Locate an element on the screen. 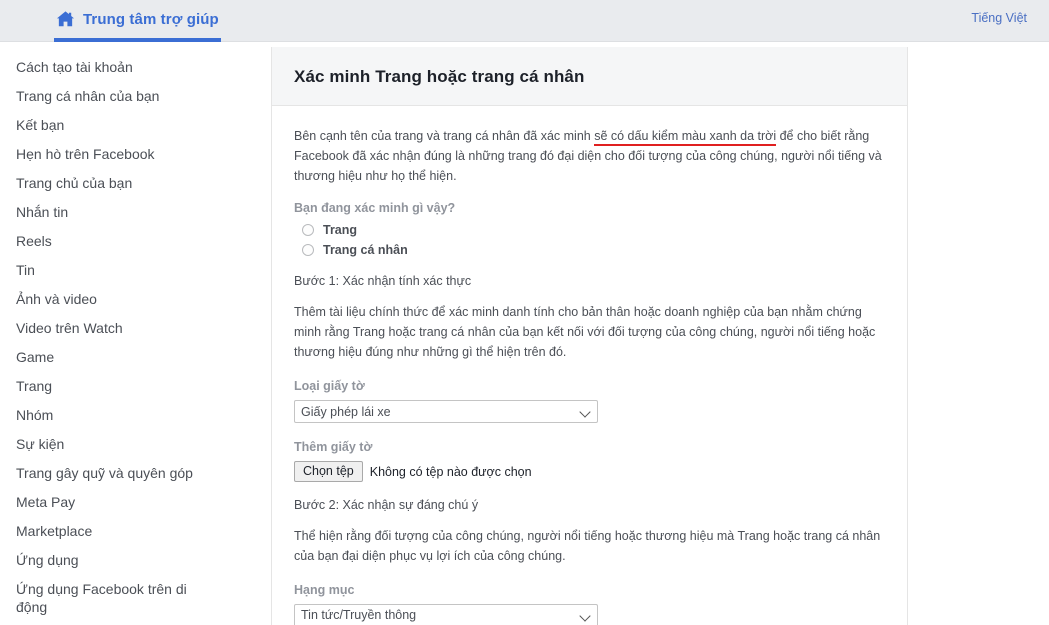 This screenshot has width=1049, height=625. category-select: Tin tức/Truyền thông is located at coordinates (446, 614).